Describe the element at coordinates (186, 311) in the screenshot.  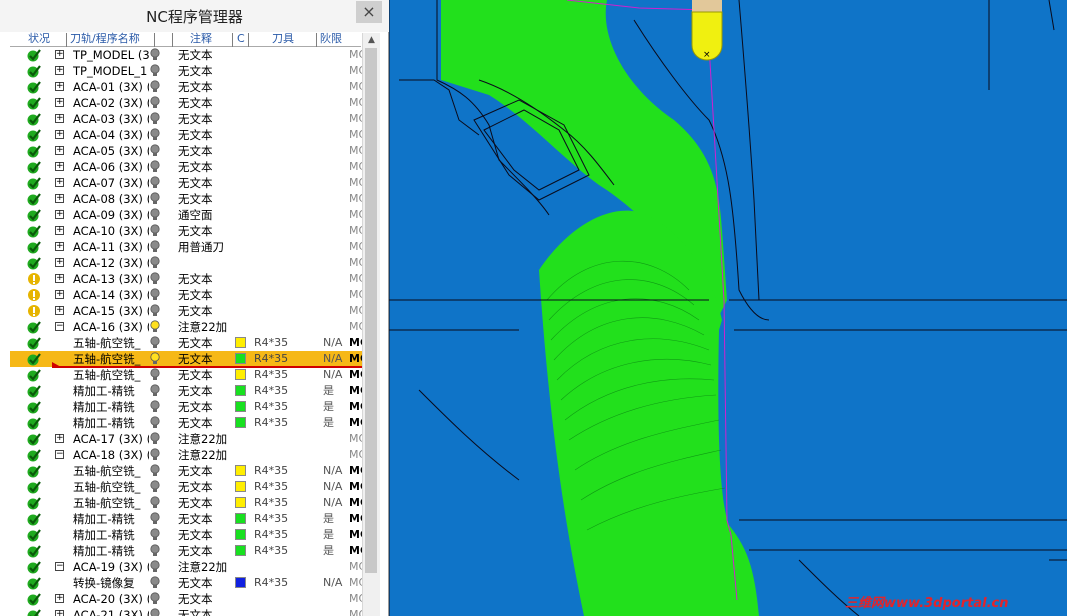
I see `program-tree-row: + ACA-15 (3X) (1 无文本 MC` at that location.